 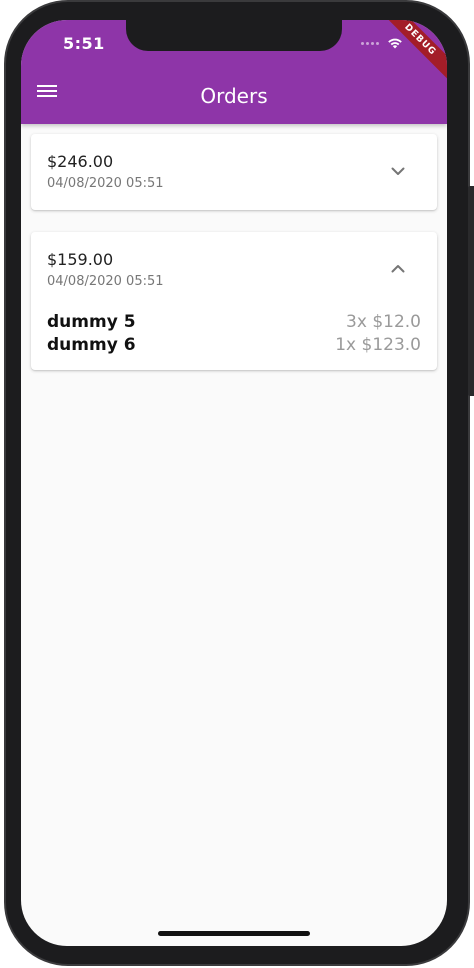 What do you see at coordinates (80, 161) in the screenshot?
I see `order-amount: $246.00` at bounding box center [80, 161].